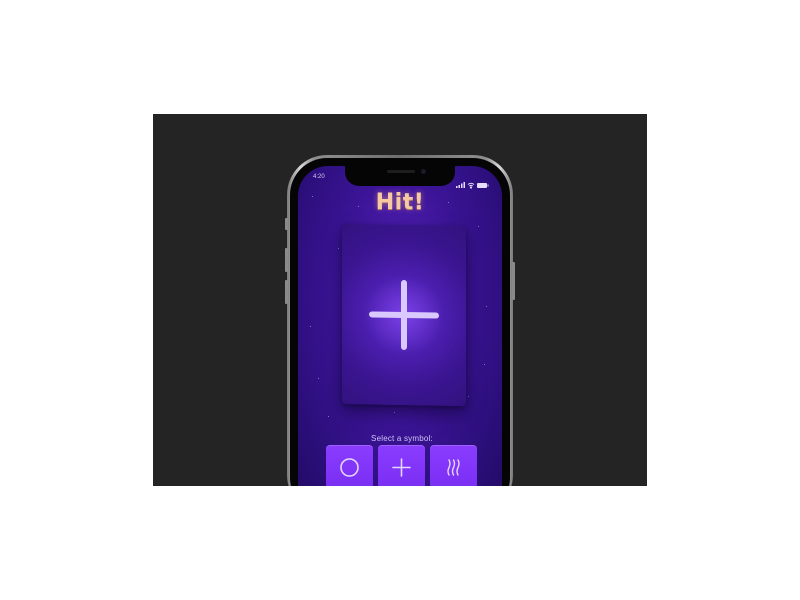 This screenshot has width=800, height=600. What do you see at coordinates (401, 171) in the screenshot?
I see `phone-speaker` at bounding box center [401, 171].